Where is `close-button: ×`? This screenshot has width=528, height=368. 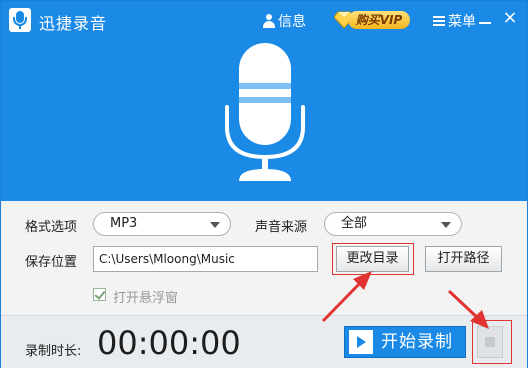 close-button: × is located at coordinates (510, 17).